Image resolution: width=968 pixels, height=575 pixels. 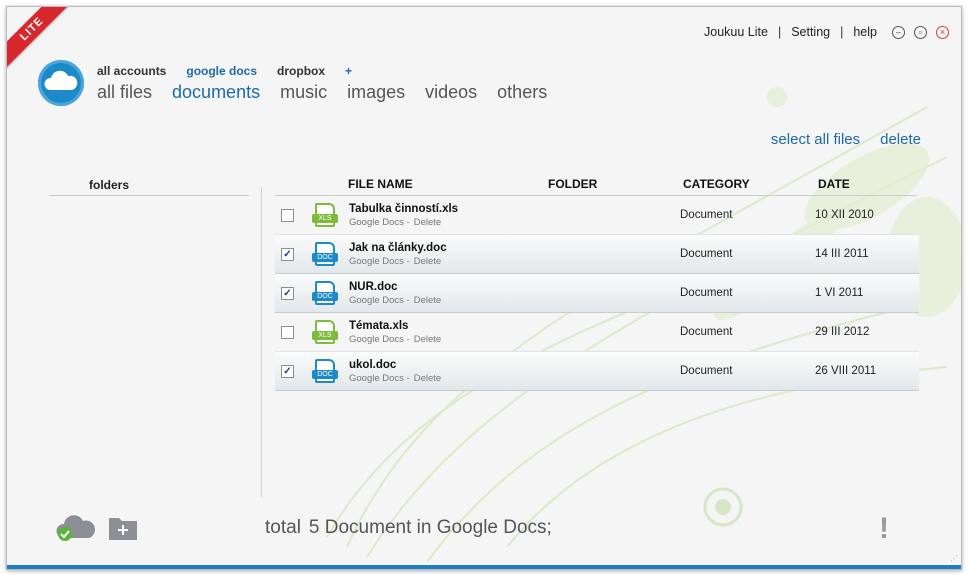 I want to click on account-tab-google-docs: google docs, so click(x=221, y=71).